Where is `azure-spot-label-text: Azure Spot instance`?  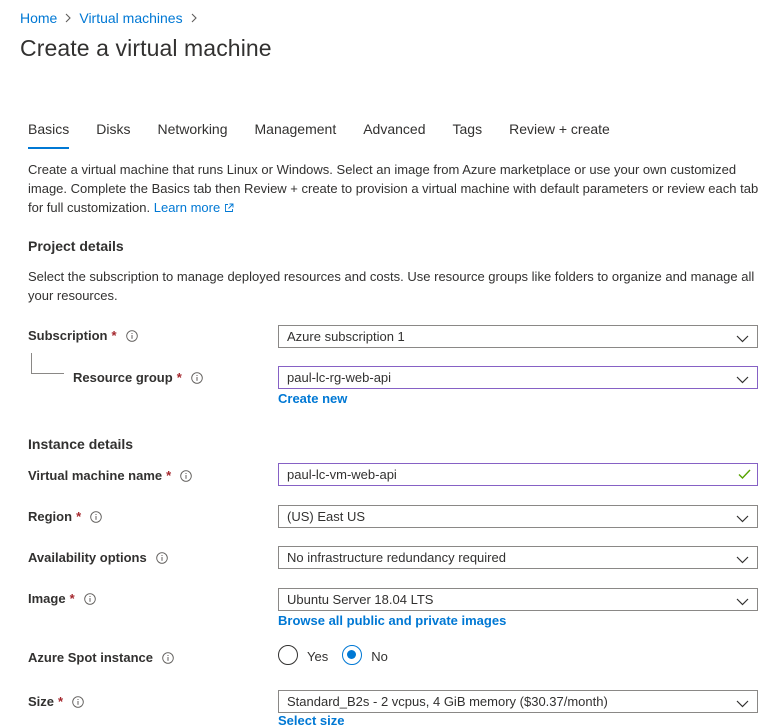 azure-spot-label-text: Azure Spot instance is located at coordinates (90, 657).